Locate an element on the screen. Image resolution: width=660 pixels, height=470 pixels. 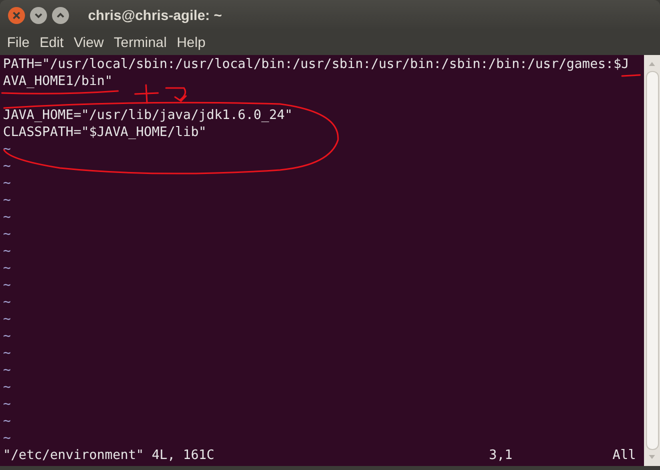
menu-item: Terminal is located at coordinates (140, 42).